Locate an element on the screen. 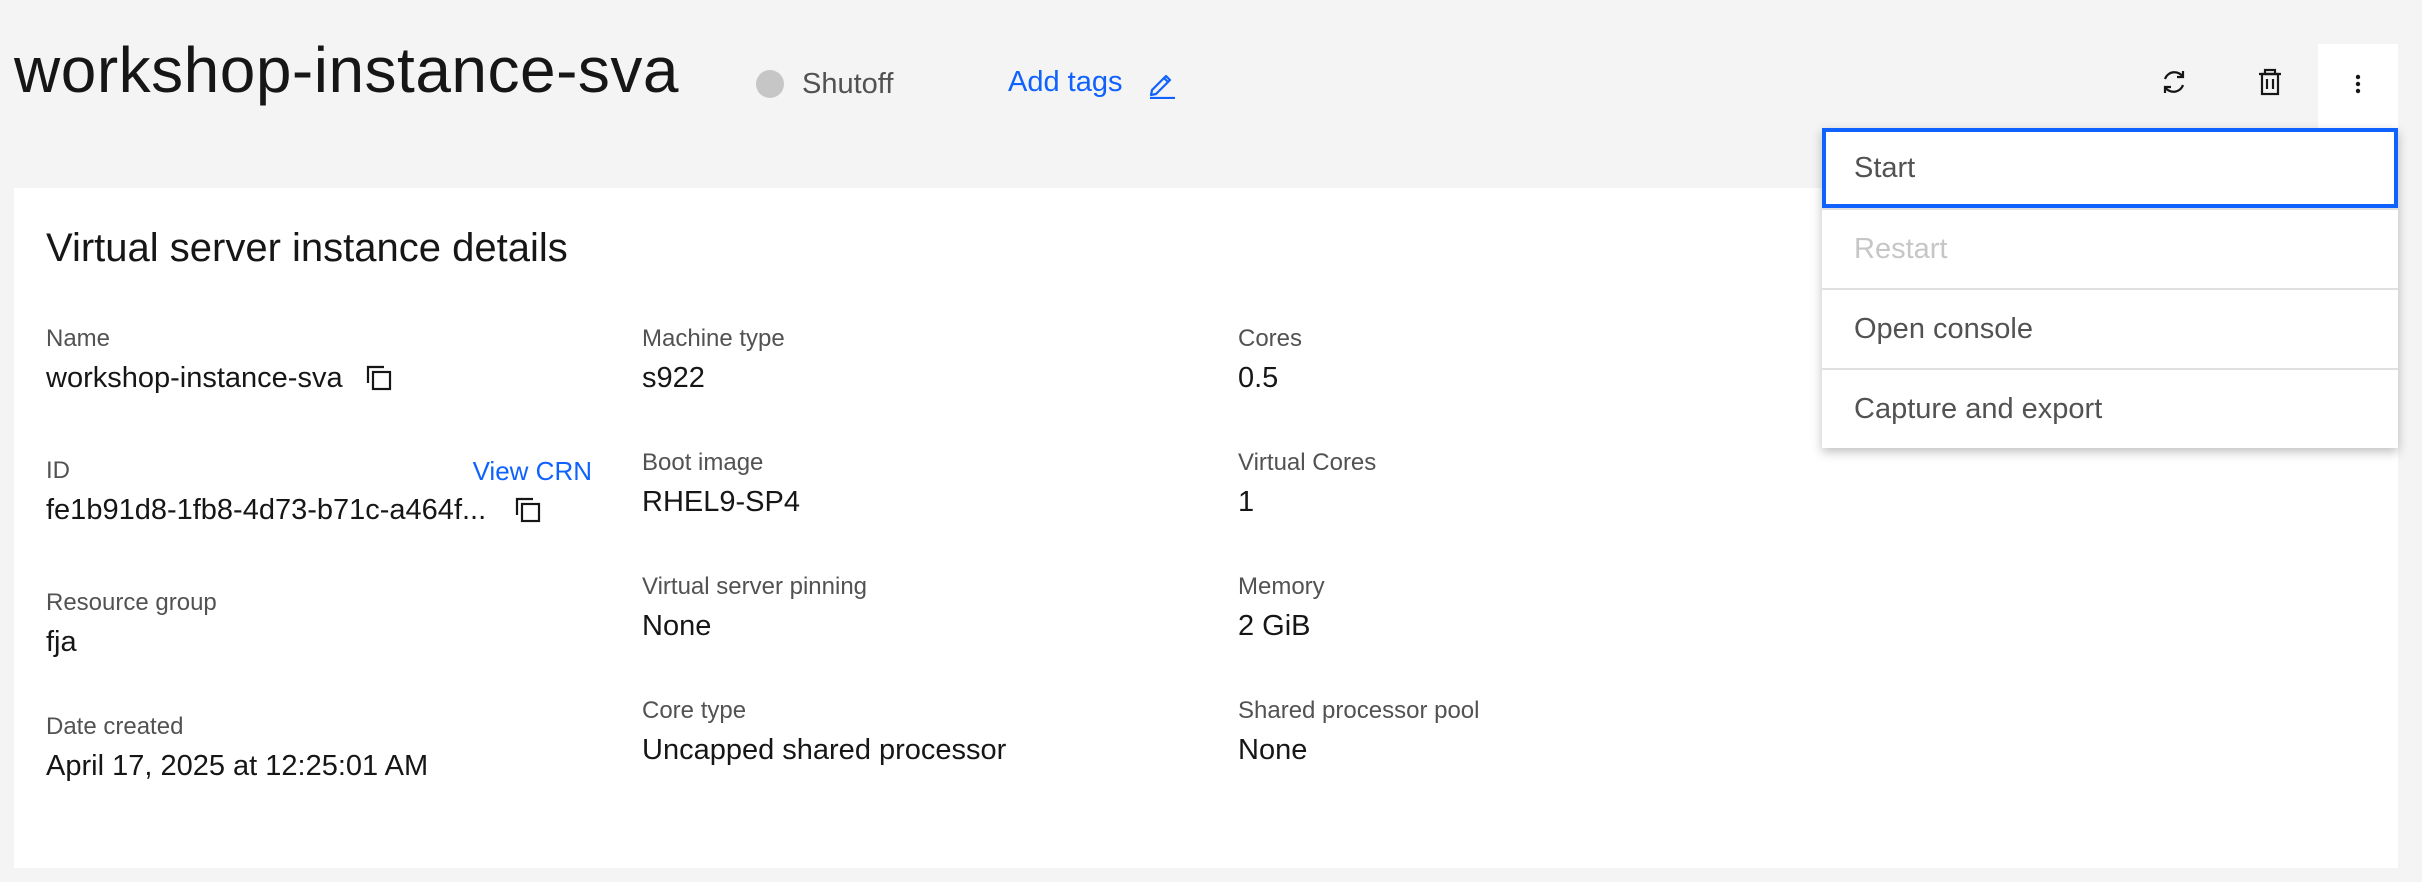  field-value: s922 is located at coordinates (673, 378).